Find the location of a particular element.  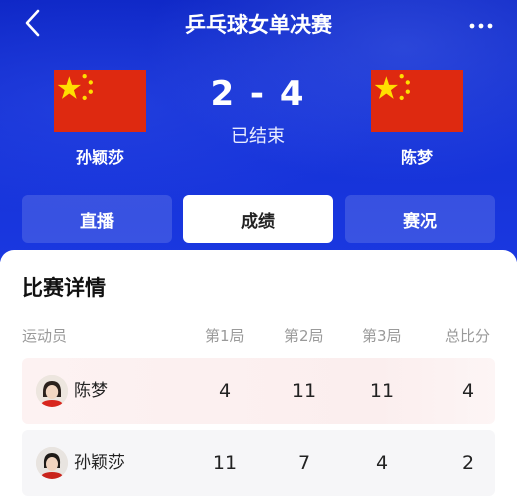

right-player-name: 陈梦 is located at coordinates (416, 157).